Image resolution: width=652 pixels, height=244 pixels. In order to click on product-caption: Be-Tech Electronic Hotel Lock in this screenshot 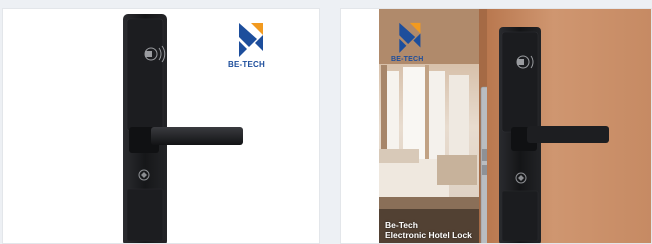, I will do `click(428, 230)`.